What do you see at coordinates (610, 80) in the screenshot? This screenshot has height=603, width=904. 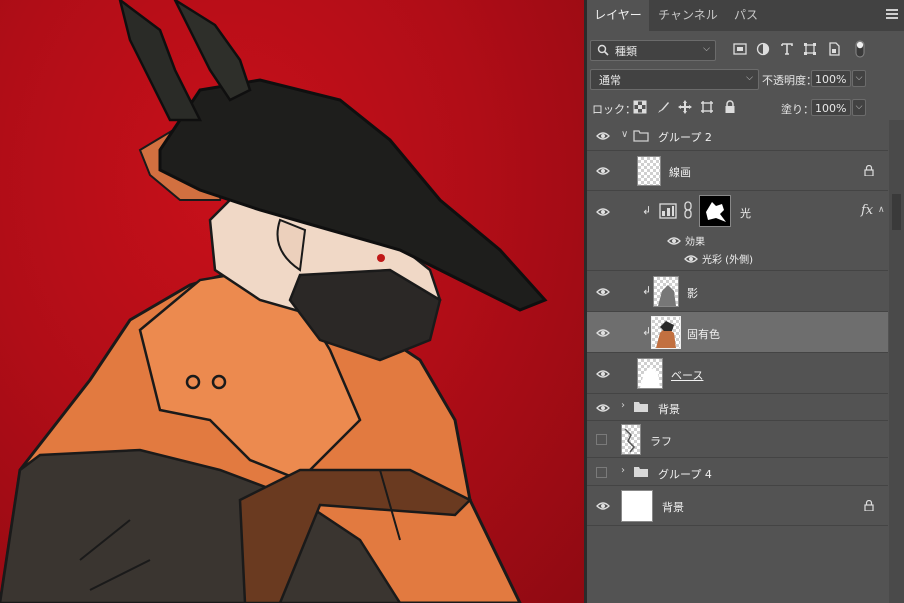 I see `blend-mode-value: 通常` at bounding box center [610, 80].